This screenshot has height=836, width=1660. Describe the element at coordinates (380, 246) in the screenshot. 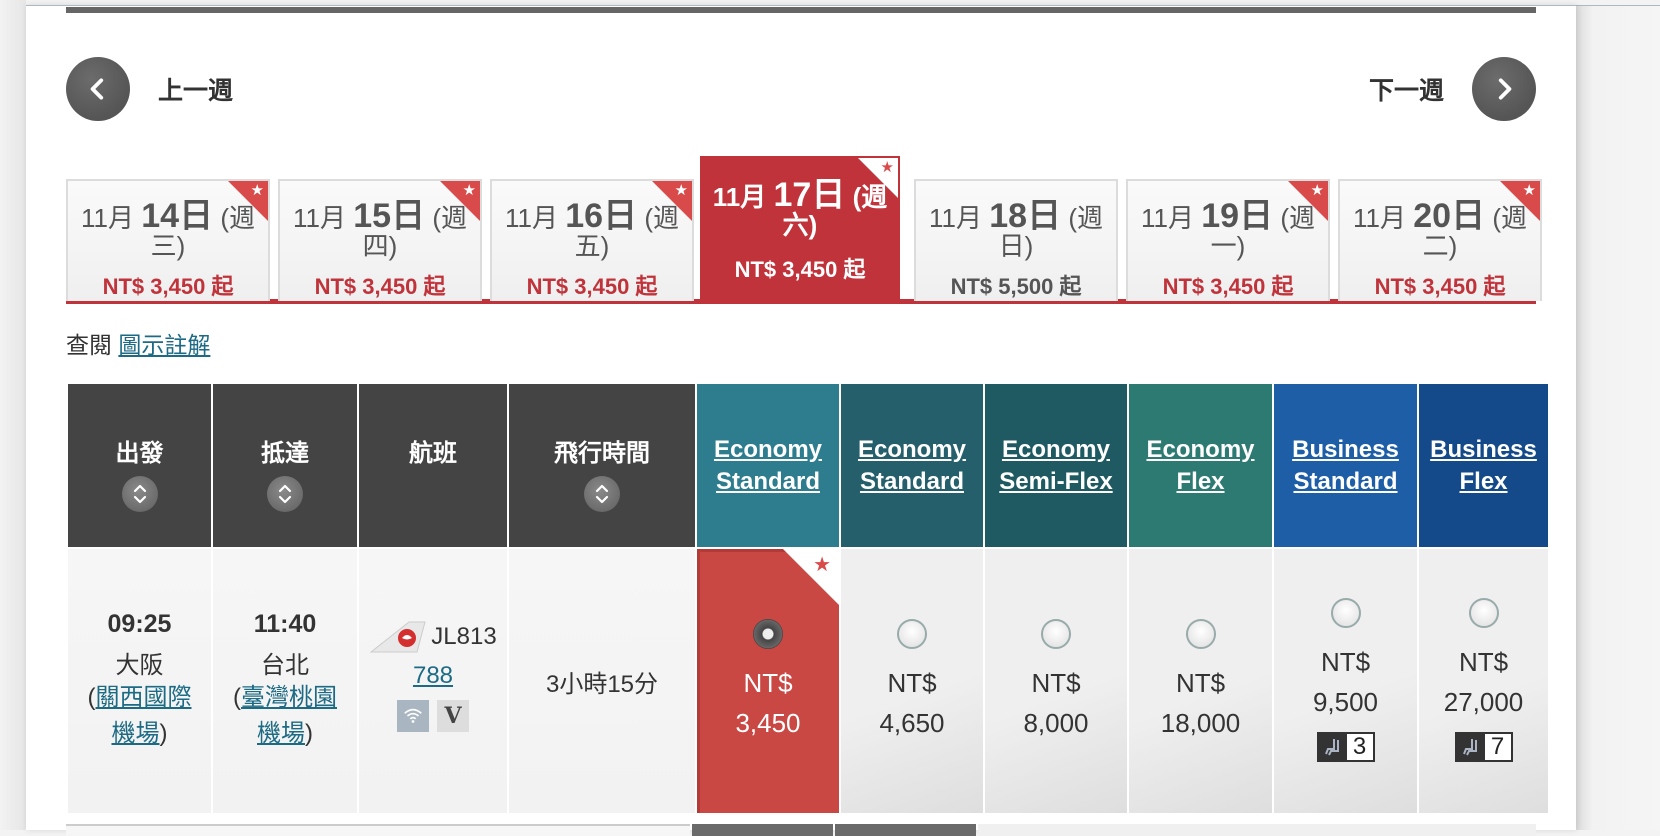

I see `weekday-label: 四)` at that location.